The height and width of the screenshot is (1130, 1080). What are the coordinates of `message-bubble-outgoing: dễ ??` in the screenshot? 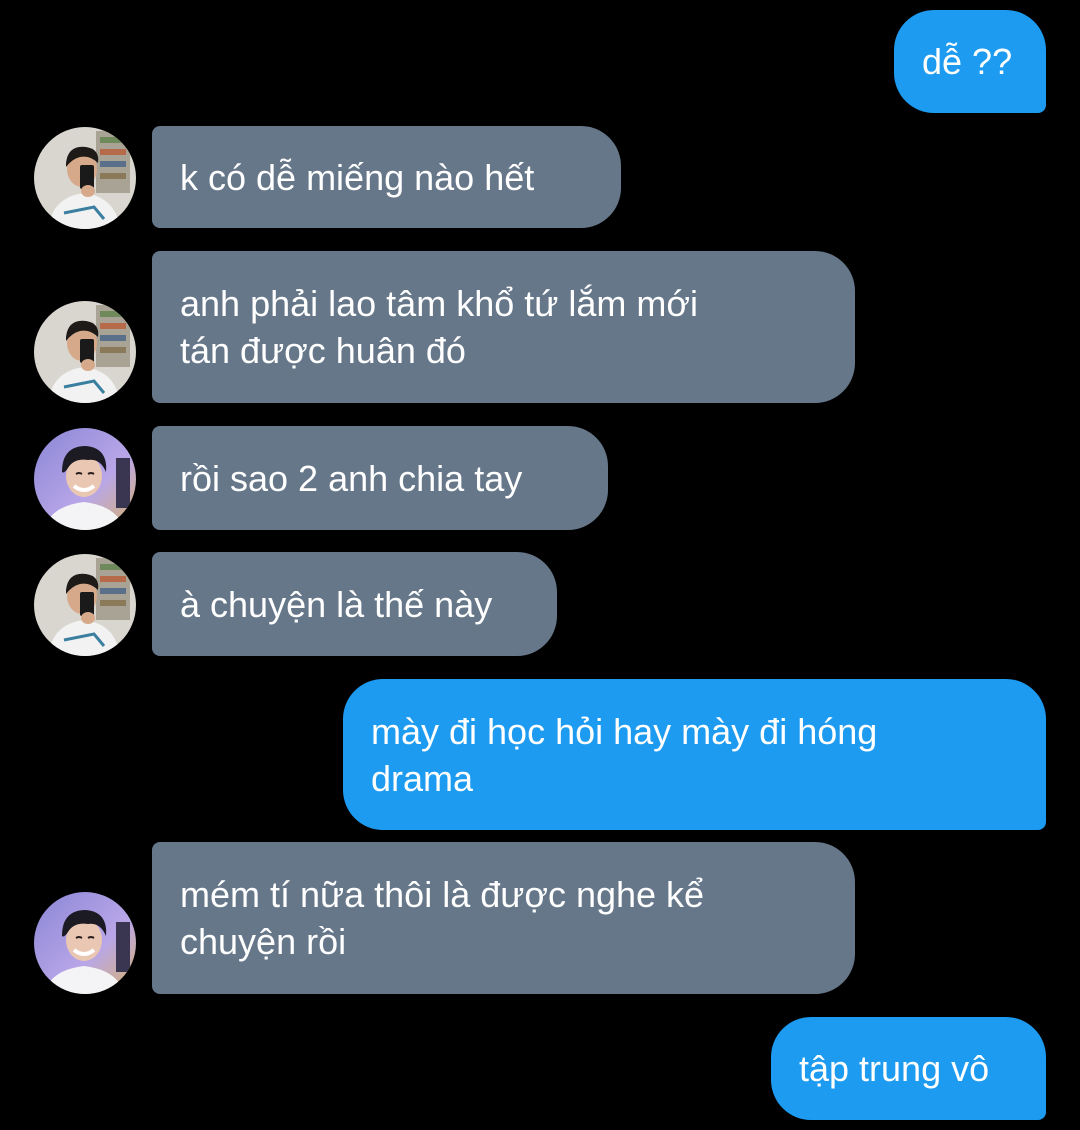 It's located at (970, 61).